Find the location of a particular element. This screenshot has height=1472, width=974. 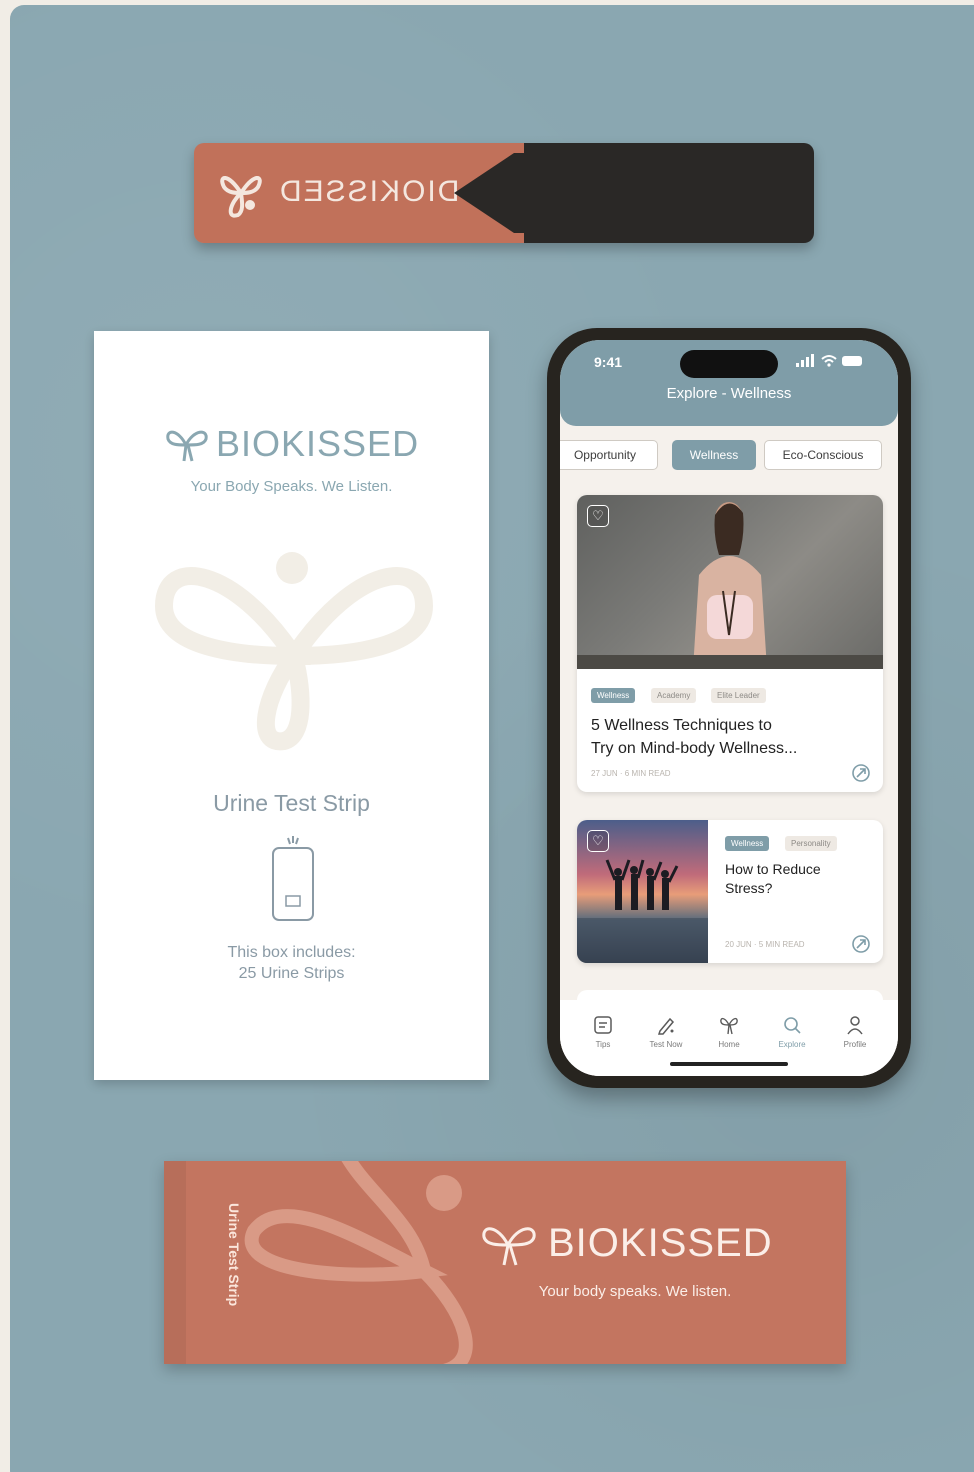

status-icons is located at coordinates (829, 360).